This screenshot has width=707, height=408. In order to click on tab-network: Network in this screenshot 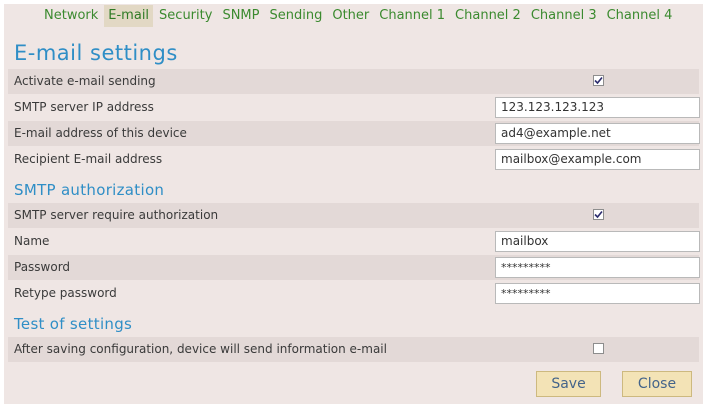, I will do `click(71, 16)`.